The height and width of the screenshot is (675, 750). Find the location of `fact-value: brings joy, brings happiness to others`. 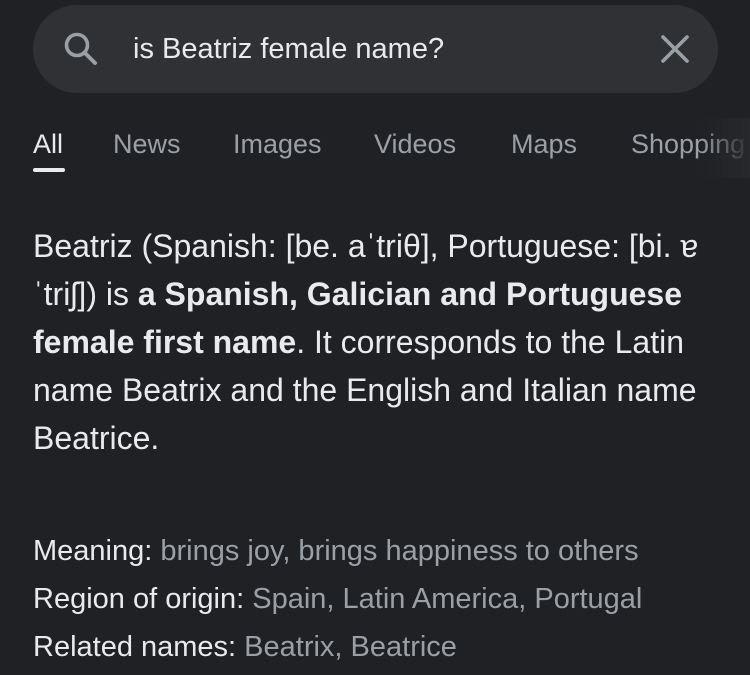

fact-value: brings joy, brings happiness to others is located at coordinates (399, 551).